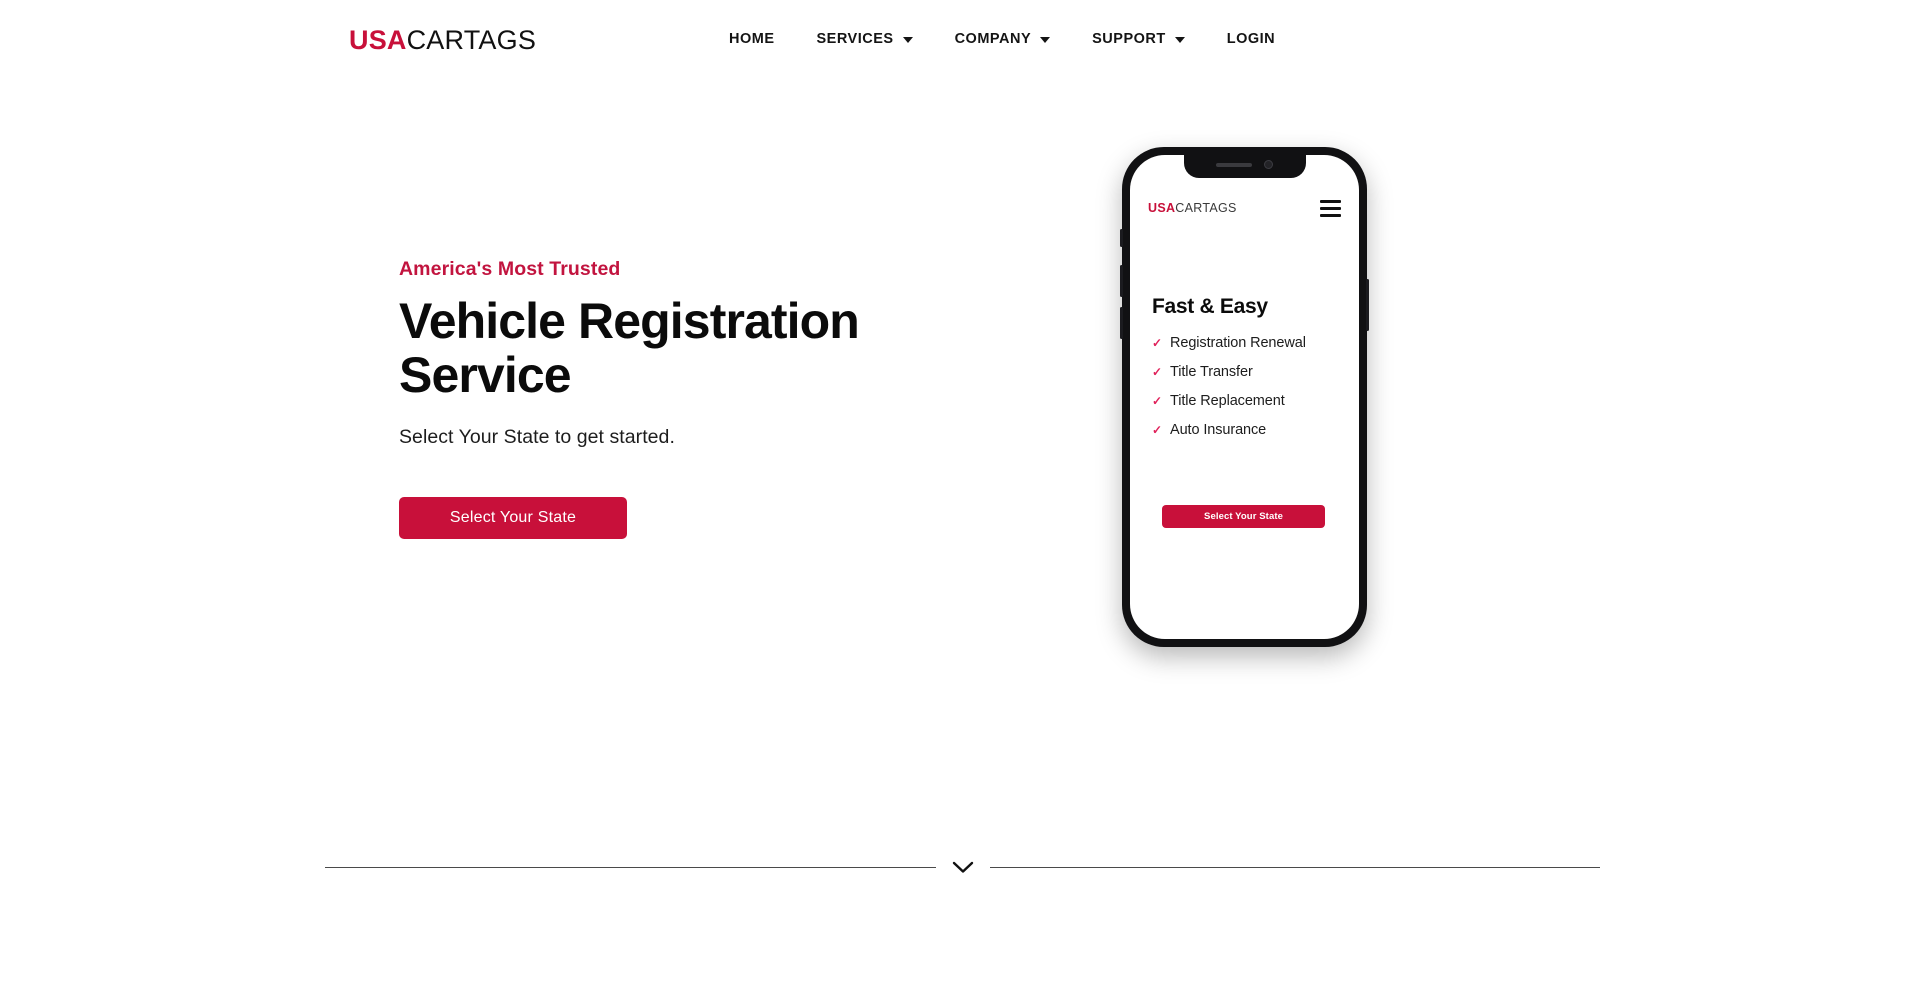  I want to click on nav-item-home: HOME, so click(752, 39).